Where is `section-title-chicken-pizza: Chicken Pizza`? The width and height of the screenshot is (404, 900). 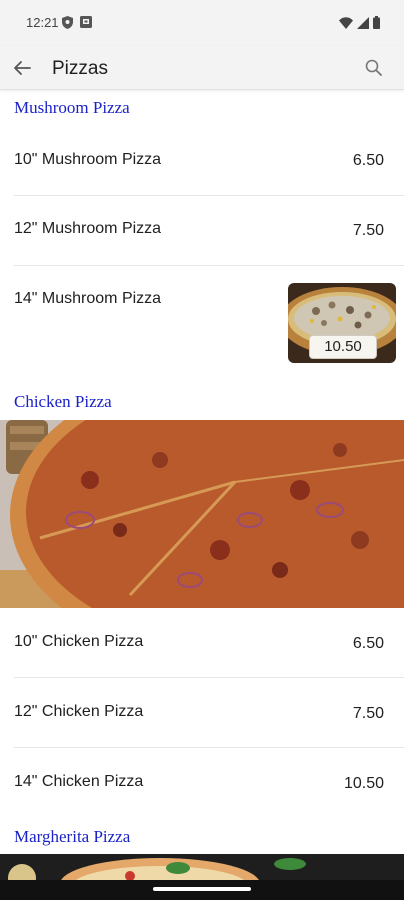 section-title-chicken-pizza: Chicken Pizza is located at coordinates (63, 401).